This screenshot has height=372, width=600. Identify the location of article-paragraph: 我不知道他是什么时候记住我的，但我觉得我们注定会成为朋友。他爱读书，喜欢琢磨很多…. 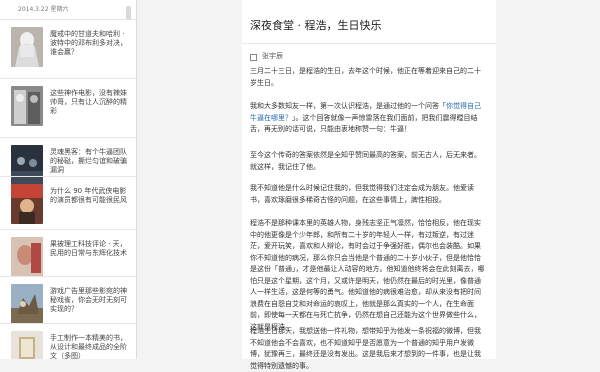
(362, 194).